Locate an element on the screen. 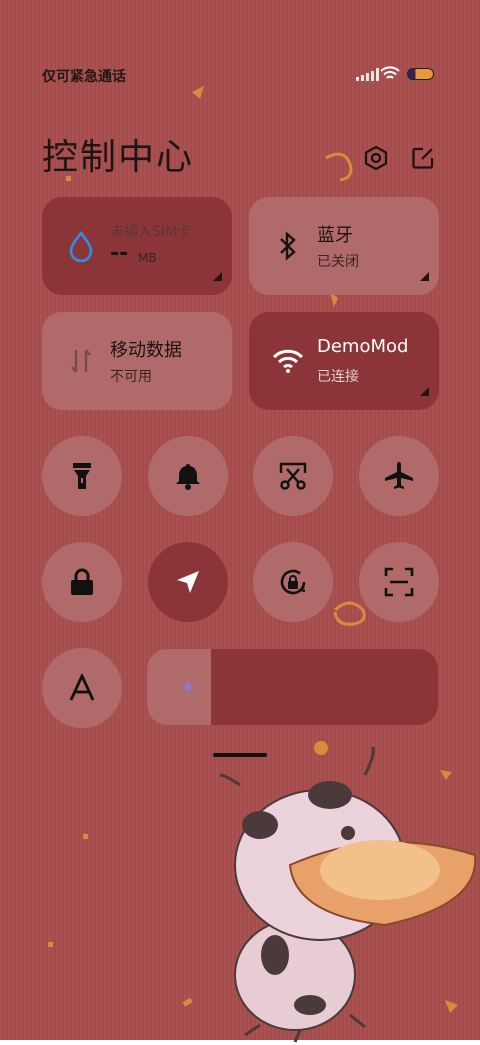 The image size is (480, 1045). edit-pencil-icon is located at coordinates (423, 158).